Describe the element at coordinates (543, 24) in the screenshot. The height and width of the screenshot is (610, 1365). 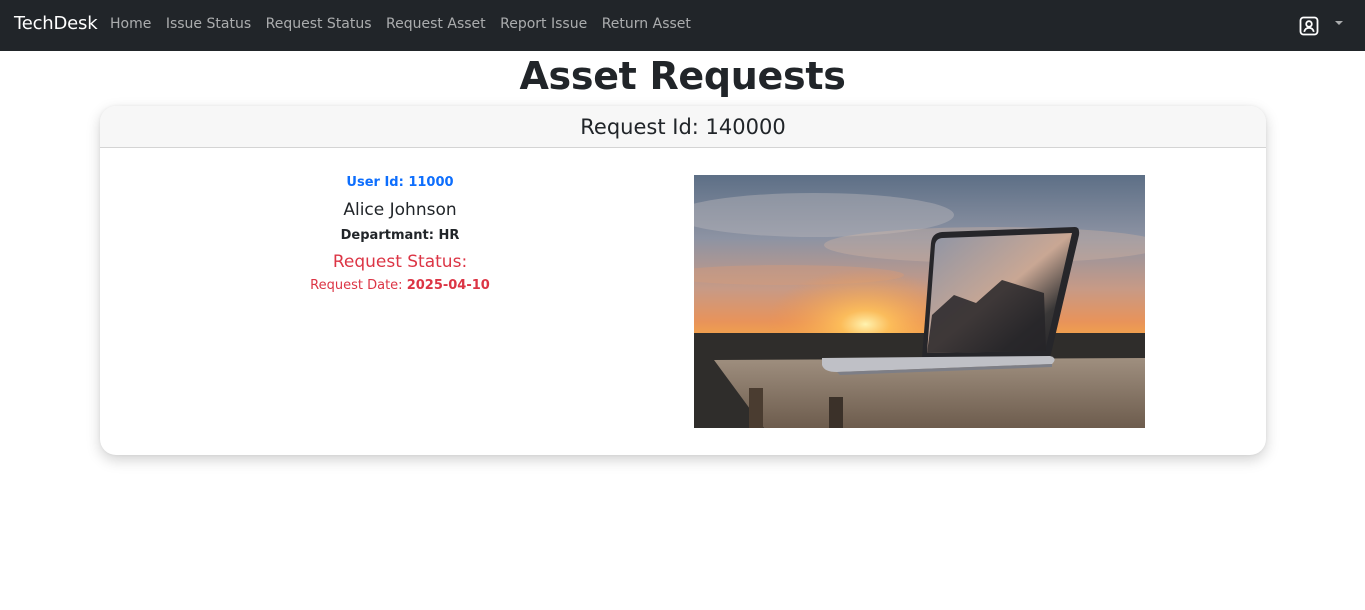
I see `nav-link-report-issue: Report Issue` at that location.